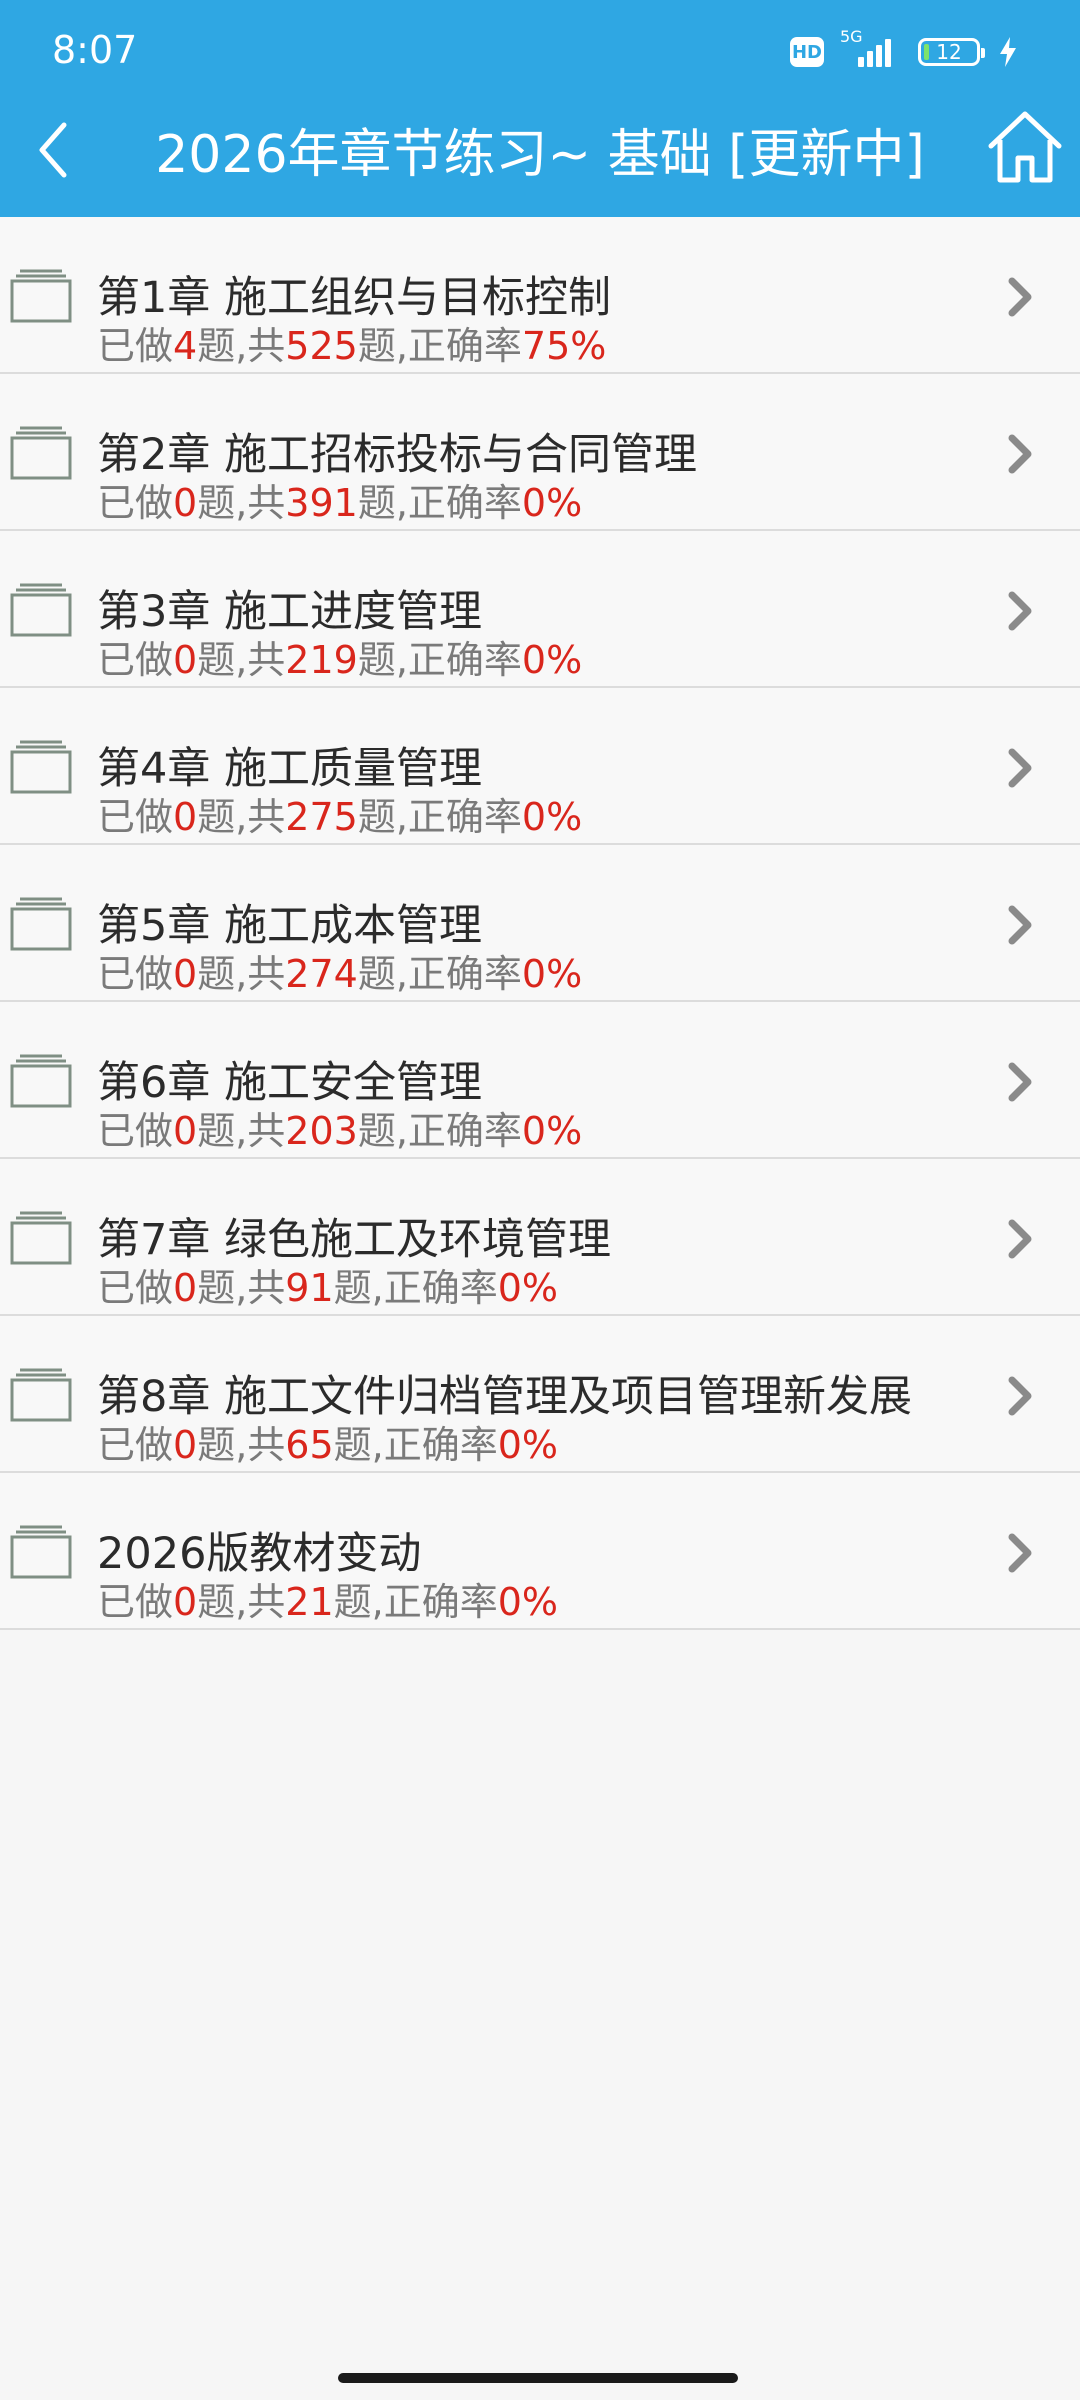  Describe the element at coordinates (321, 1131) in the screenshot. I see `total-count: 203` at that location.